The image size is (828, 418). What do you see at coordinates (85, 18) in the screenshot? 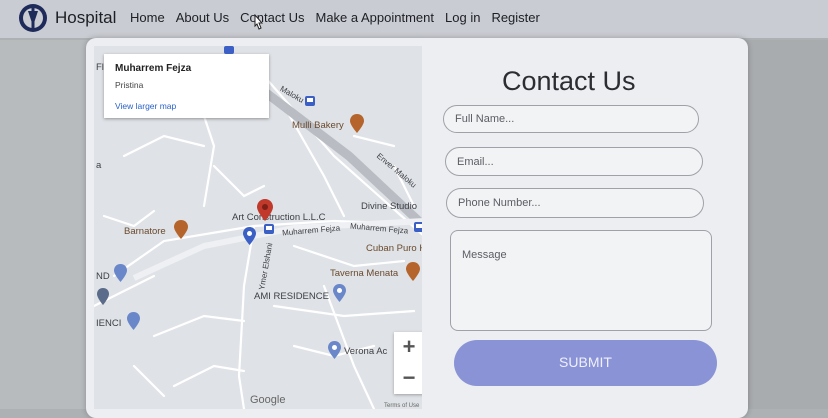
I see `brand-name: Hospital` at bounding box center [85, 18].